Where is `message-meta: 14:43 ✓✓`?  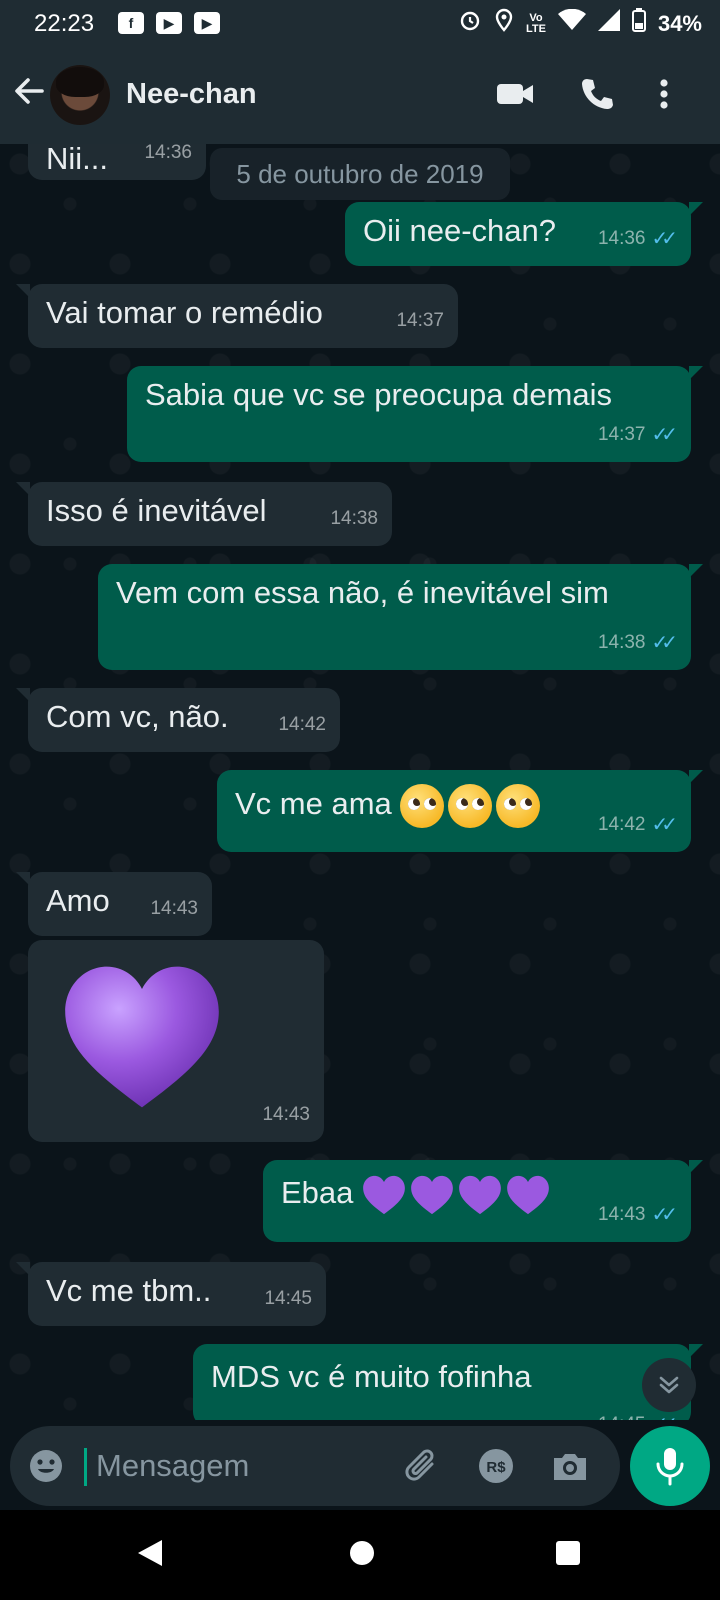 message-meta: 14:43 ✓✓ is located at coordinates (637, 1215).